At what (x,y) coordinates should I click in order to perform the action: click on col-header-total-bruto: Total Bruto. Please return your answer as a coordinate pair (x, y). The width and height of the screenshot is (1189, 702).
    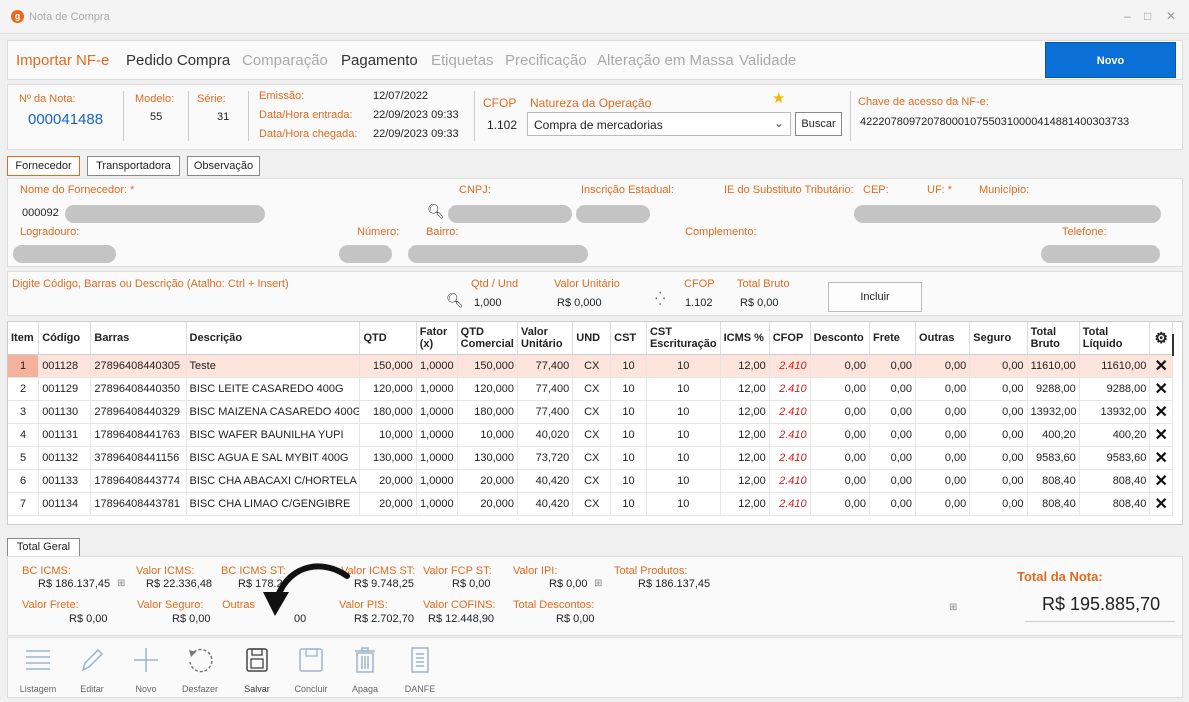
    Looking at the image, I should click on (1053, 338).